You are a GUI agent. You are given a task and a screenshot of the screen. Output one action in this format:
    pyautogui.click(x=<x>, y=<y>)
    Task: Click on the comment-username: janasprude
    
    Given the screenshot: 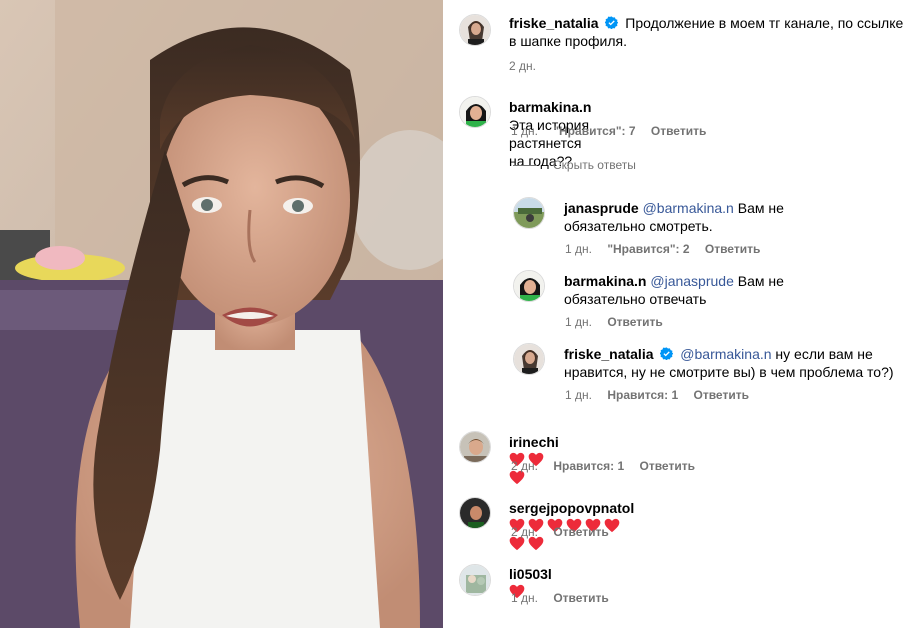 What is the action you would take?
    pyautogui.click(x=601, y=208)
    